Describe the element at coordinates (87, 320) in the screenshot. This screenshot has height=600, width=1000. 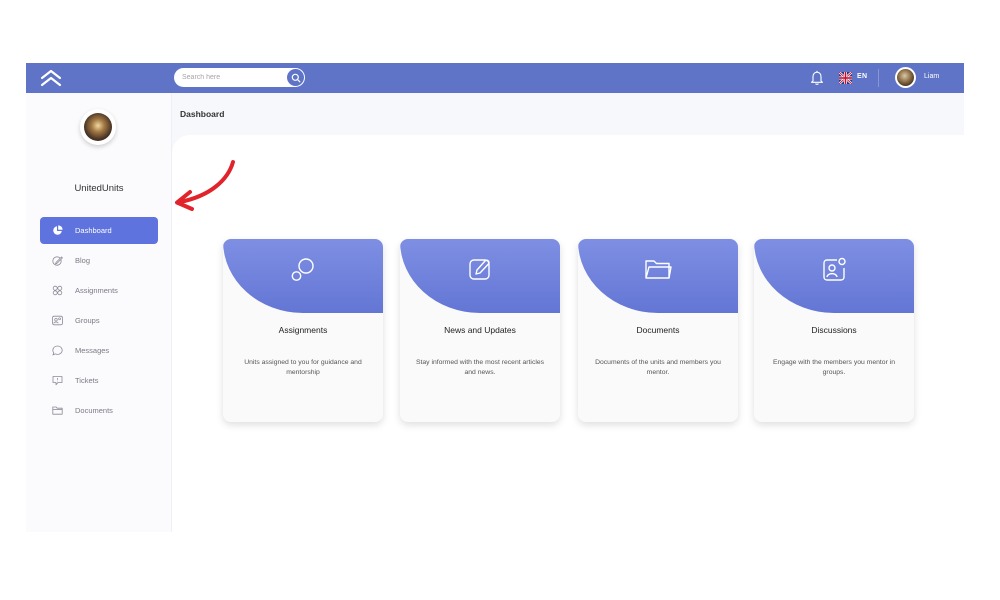
I see `sidebar-item-label: Groups` at that location.